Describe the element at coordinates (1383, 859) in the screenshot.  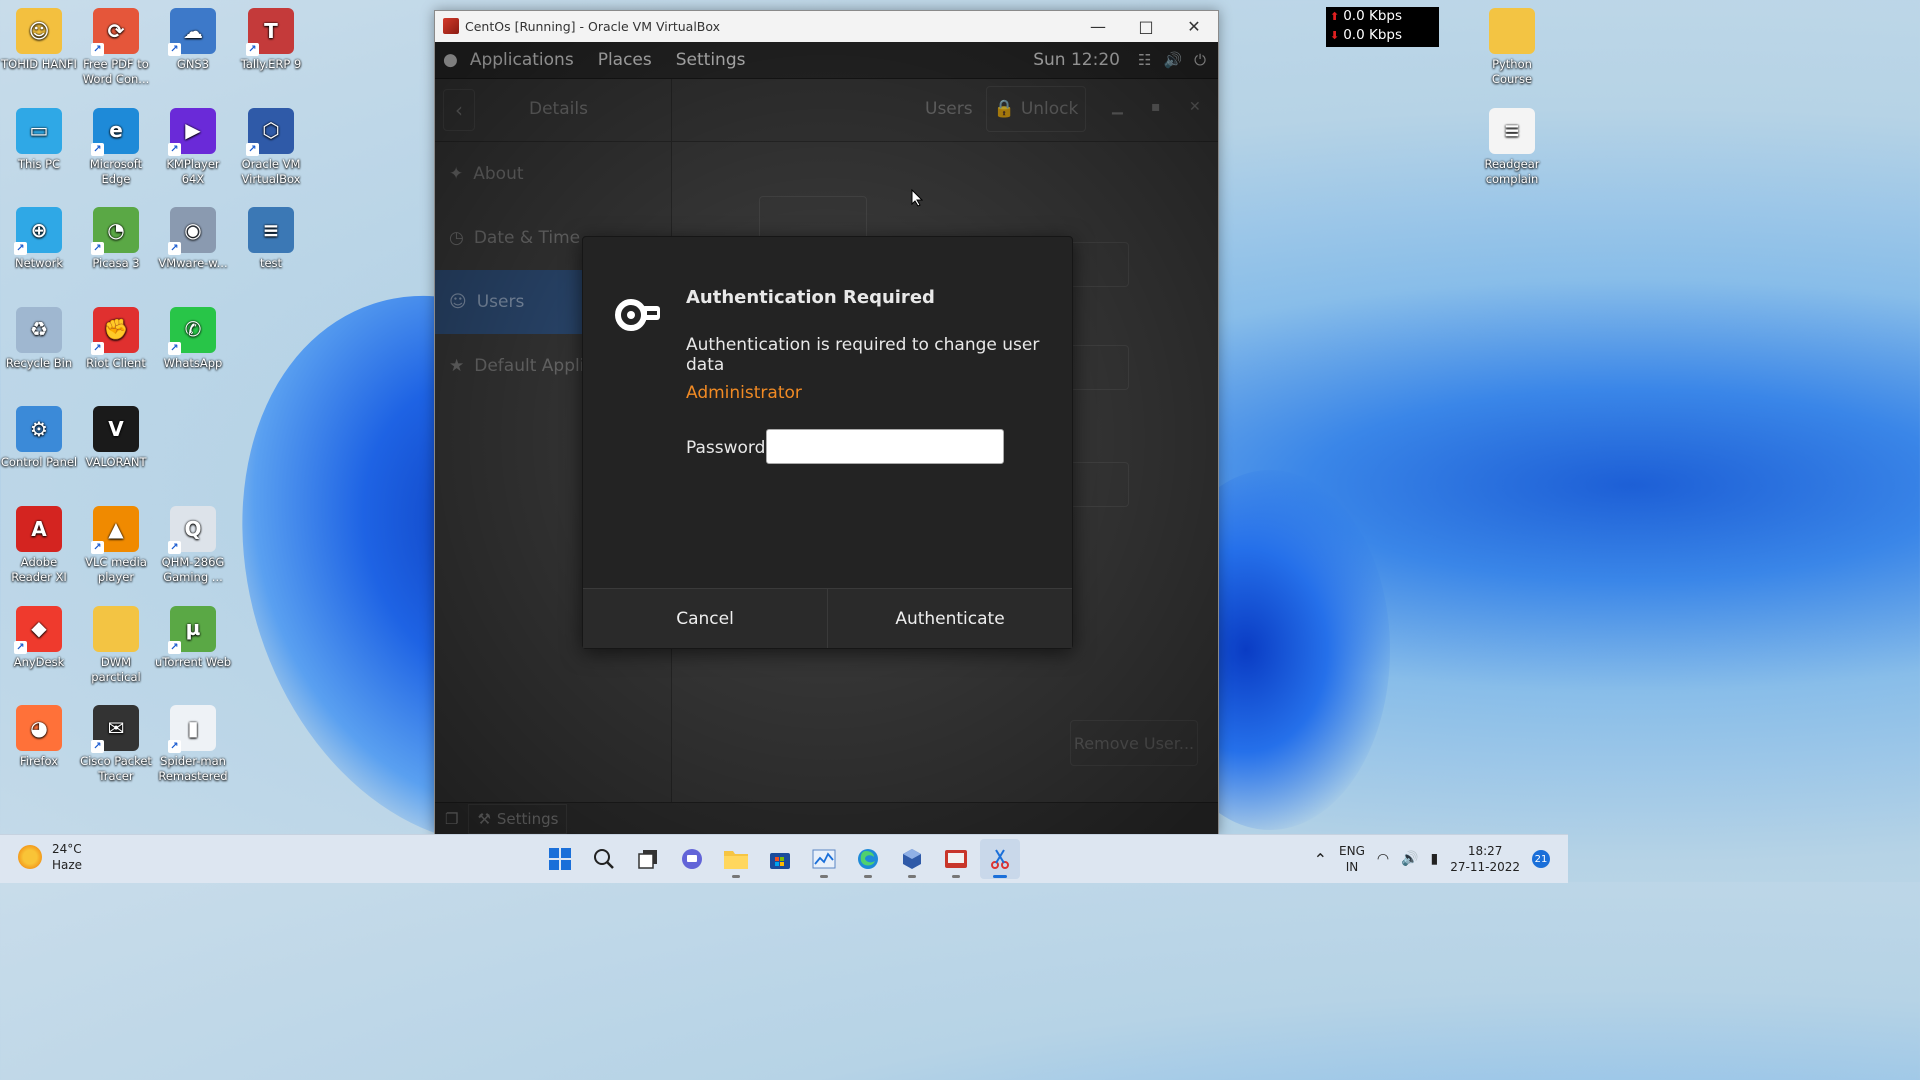
I see `wifi-icon: ◠` at that location.